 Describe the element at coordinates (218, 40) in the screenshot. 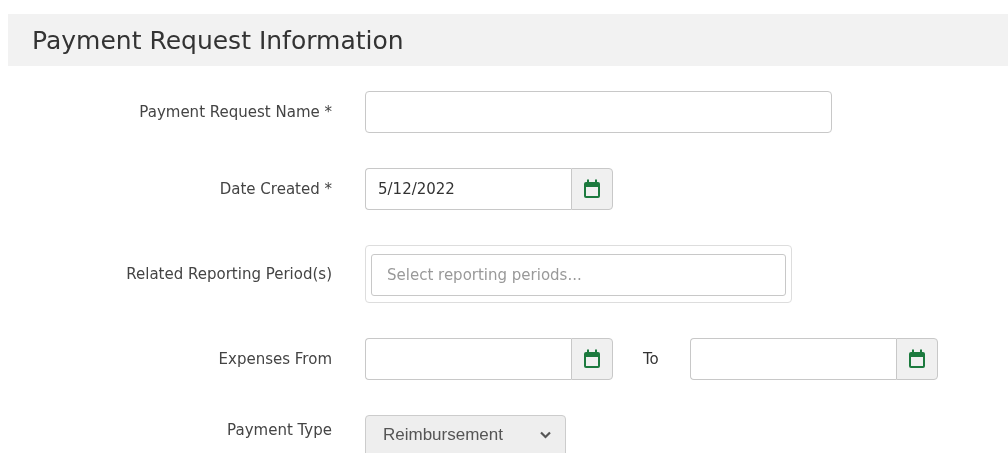

I see `section-title: Payment Request Information` at that location.